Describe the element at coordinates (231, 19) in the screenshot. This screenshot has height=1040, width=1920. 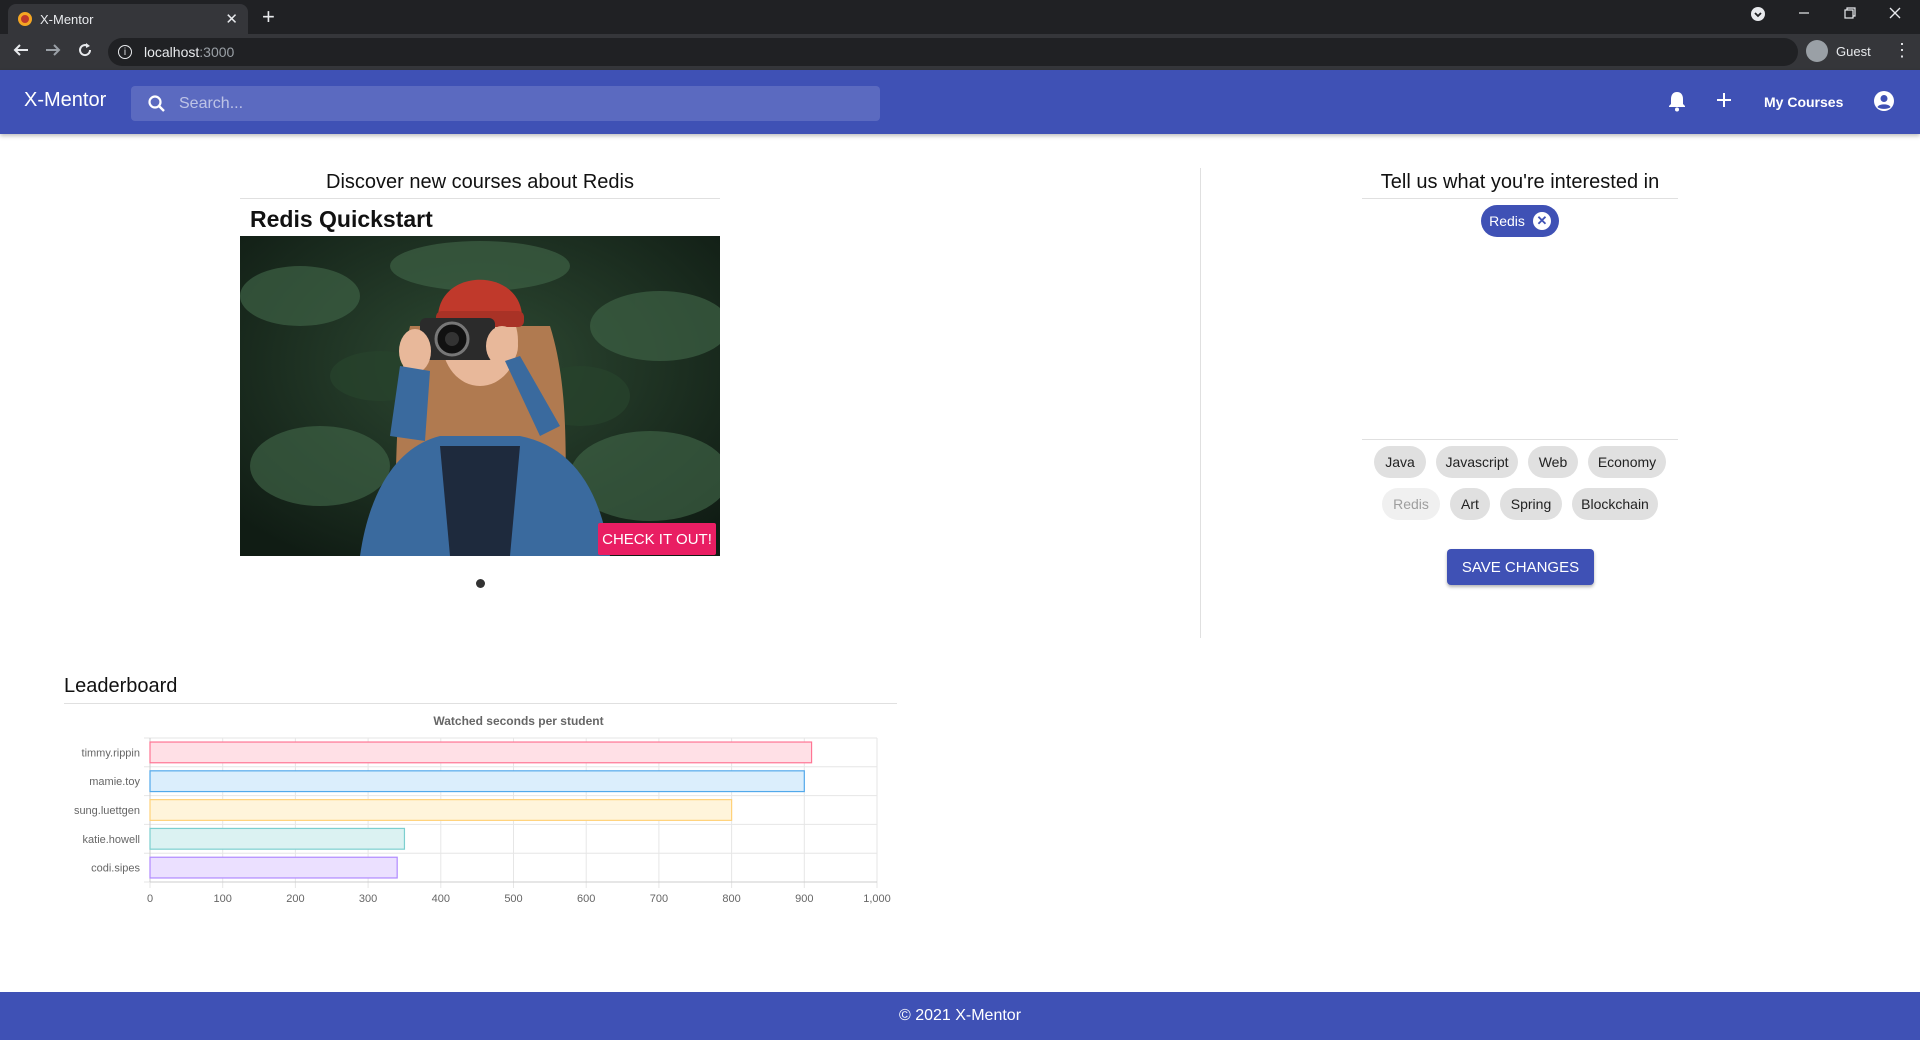
I see `tab-close-icon: ✕` at that location.